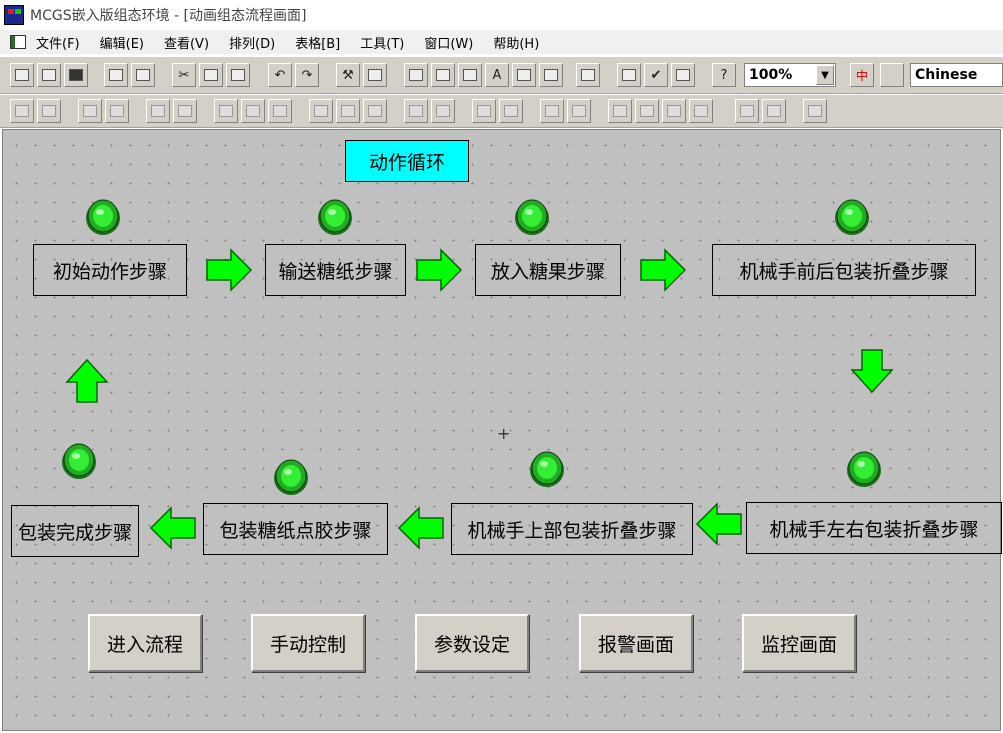 The width and height of the screenshot is (1003, 733). What do you see at coordinates (238, 75) in the screenshot?
I see `paste-button` at bounding box center [238, 75].